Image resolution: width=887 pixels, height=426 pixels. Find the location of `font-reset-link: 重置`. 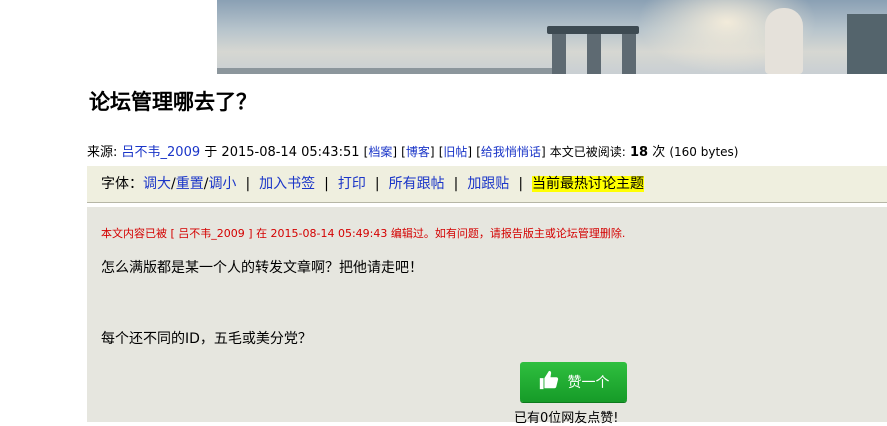

font-reset-link: 重置 is located at coordinates (190, 184).